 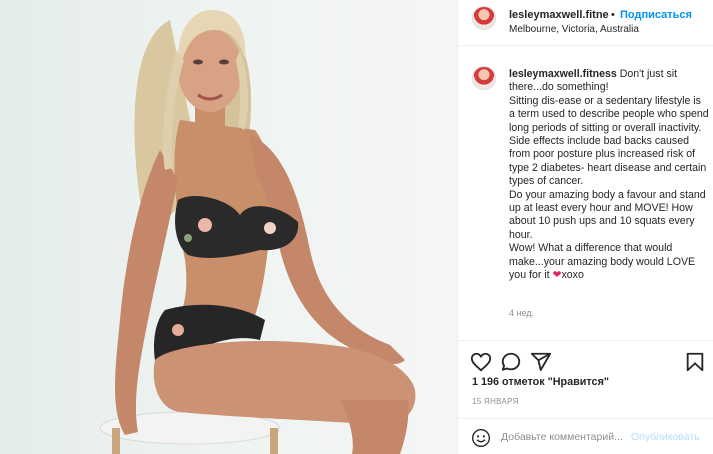 I want to click on caption-ending: xoxo, so click(x=572, y=275).